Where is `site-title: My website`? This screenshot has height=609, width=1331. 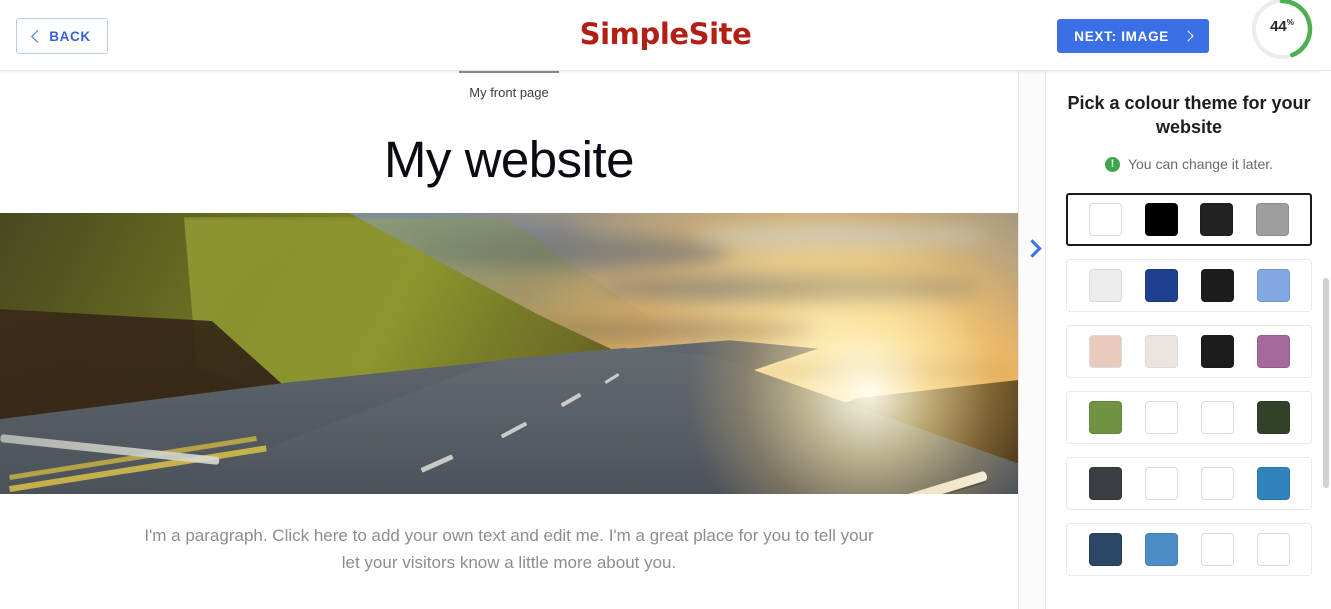
site-title: My website is located at coordinates (509, 159).